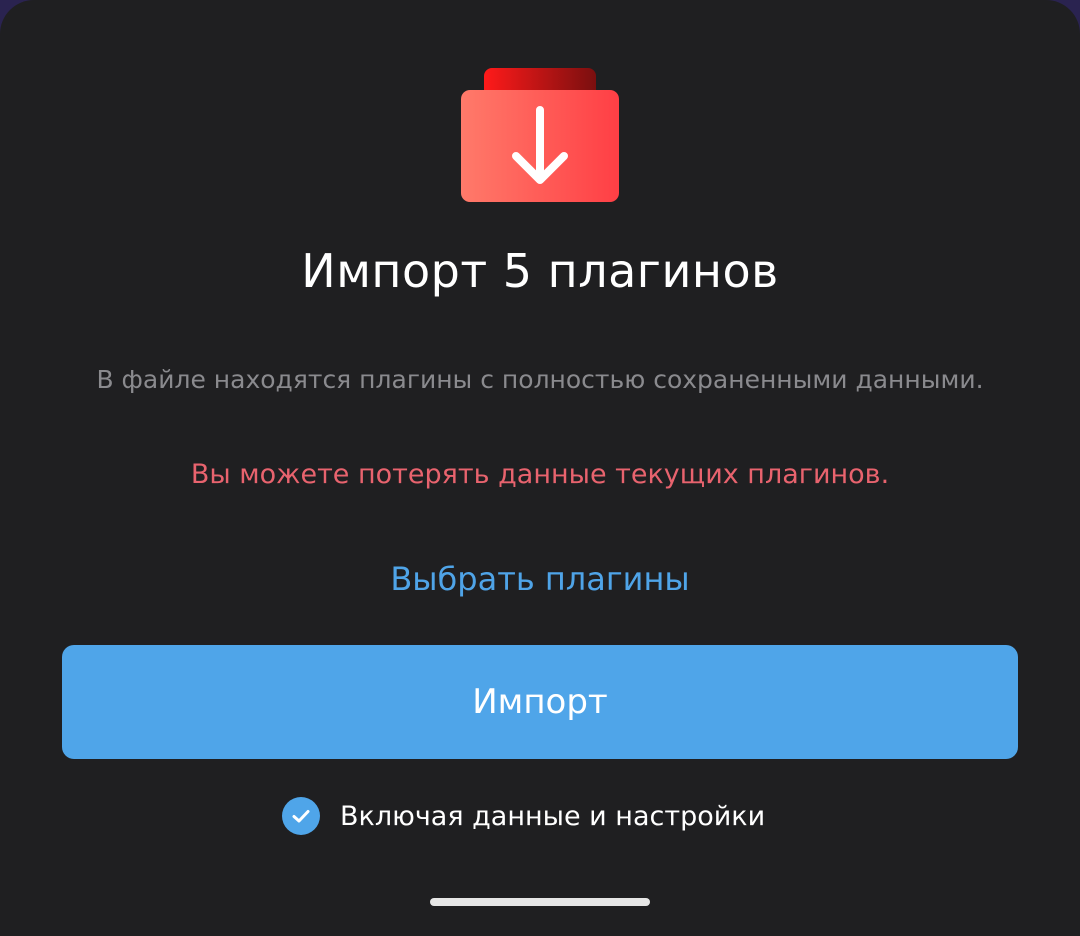  Describe the element at coordinates (540, 579) in the screenshot. I see `select-plugins-link: Выбрать плагины` at that location.